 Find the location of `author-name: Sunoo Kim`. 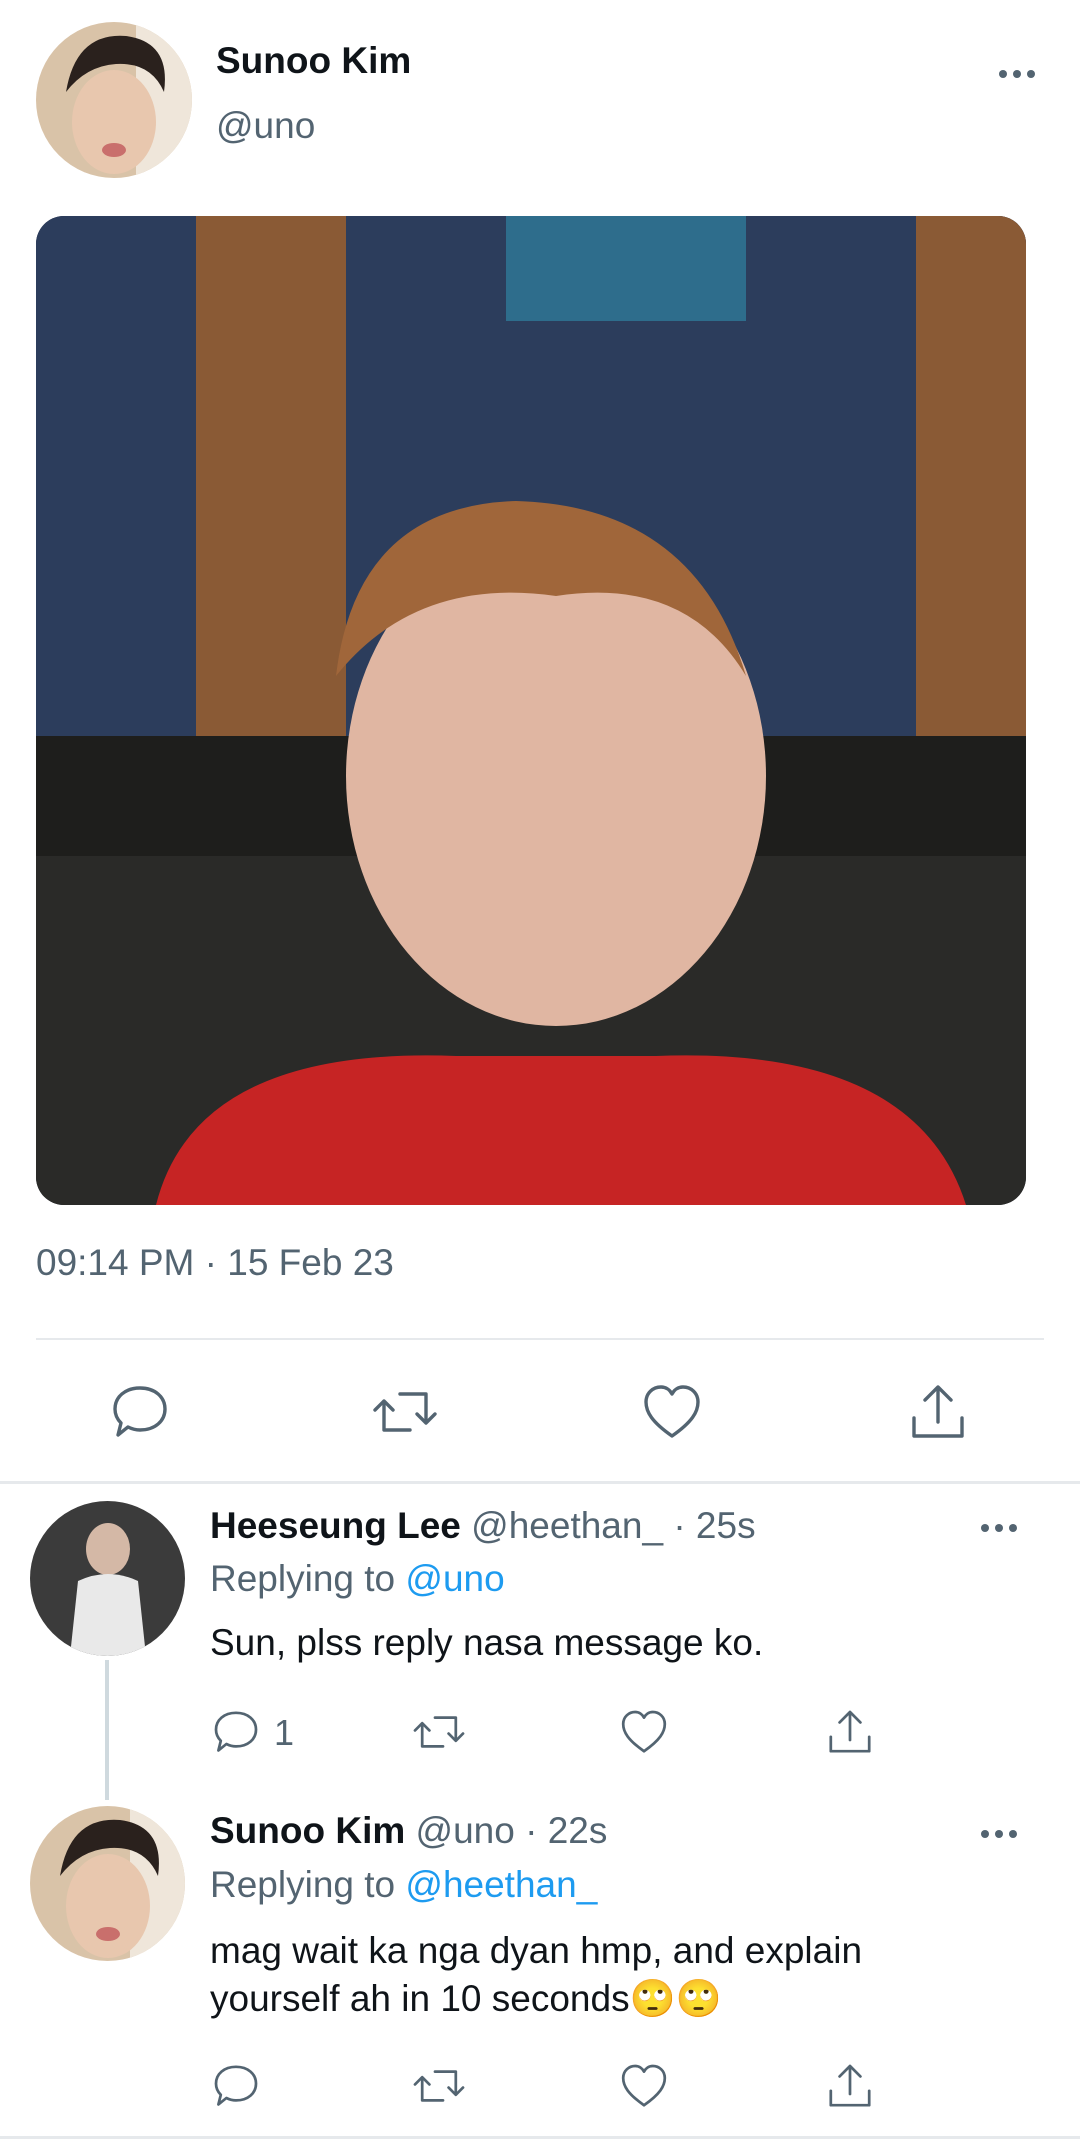

author-name: Sunoo Kim is located at coordinates (313, 61).